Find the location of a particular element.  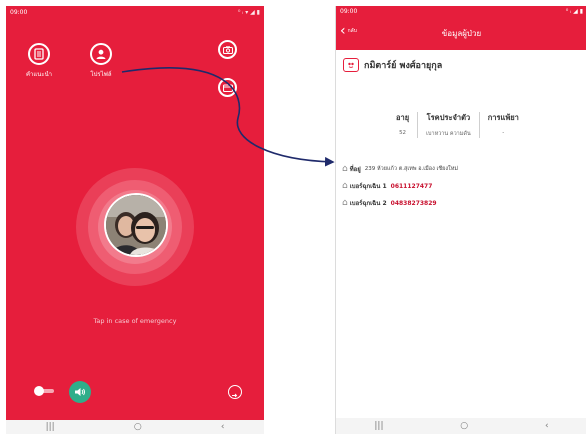

arrow-path is located at coordinates (228, 117).